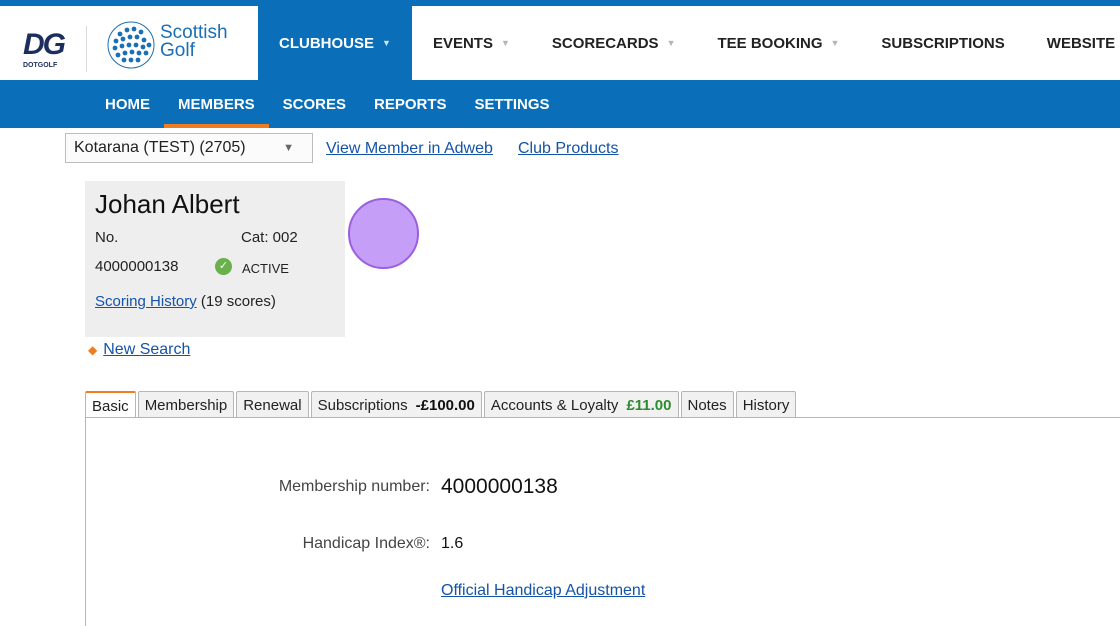 The height and width of the screenshot is (626, 1120). I want to click on nav-clubhouse-label: CLUBHOUSE, so click(327, 43).